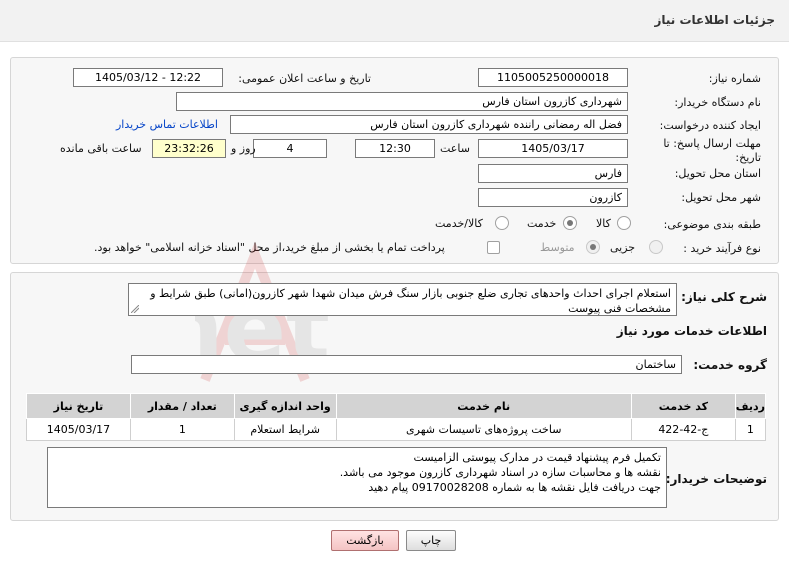 The image size is (789, 566). What do you see at coordinates (101, 148) in the screenshot?
I see `remaining-time-label: ساعت باقی مانده` at bounding box center [101, 148].